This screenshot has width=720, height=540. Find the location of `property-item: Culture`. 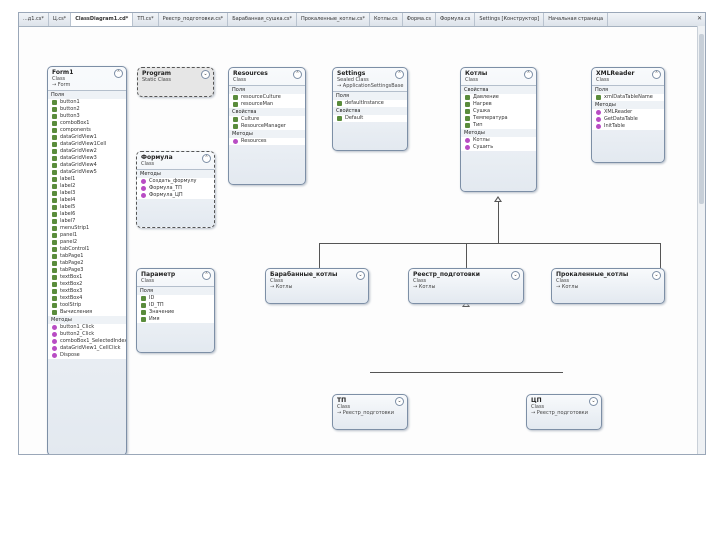

property-item: Culture is located at coordinates (267, 119).